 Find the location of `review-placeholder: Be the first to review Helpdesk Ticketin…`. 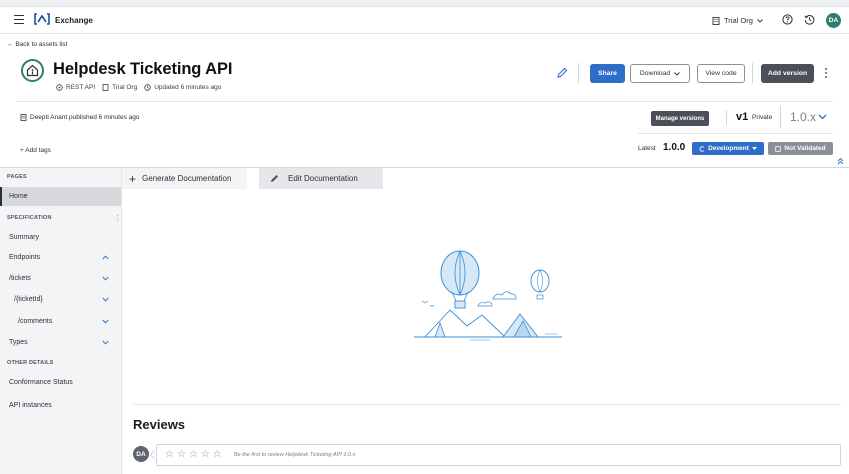

review-placeholder: Be the first to review Helpdesk Ticketin… is located at coordinates (294, 455).